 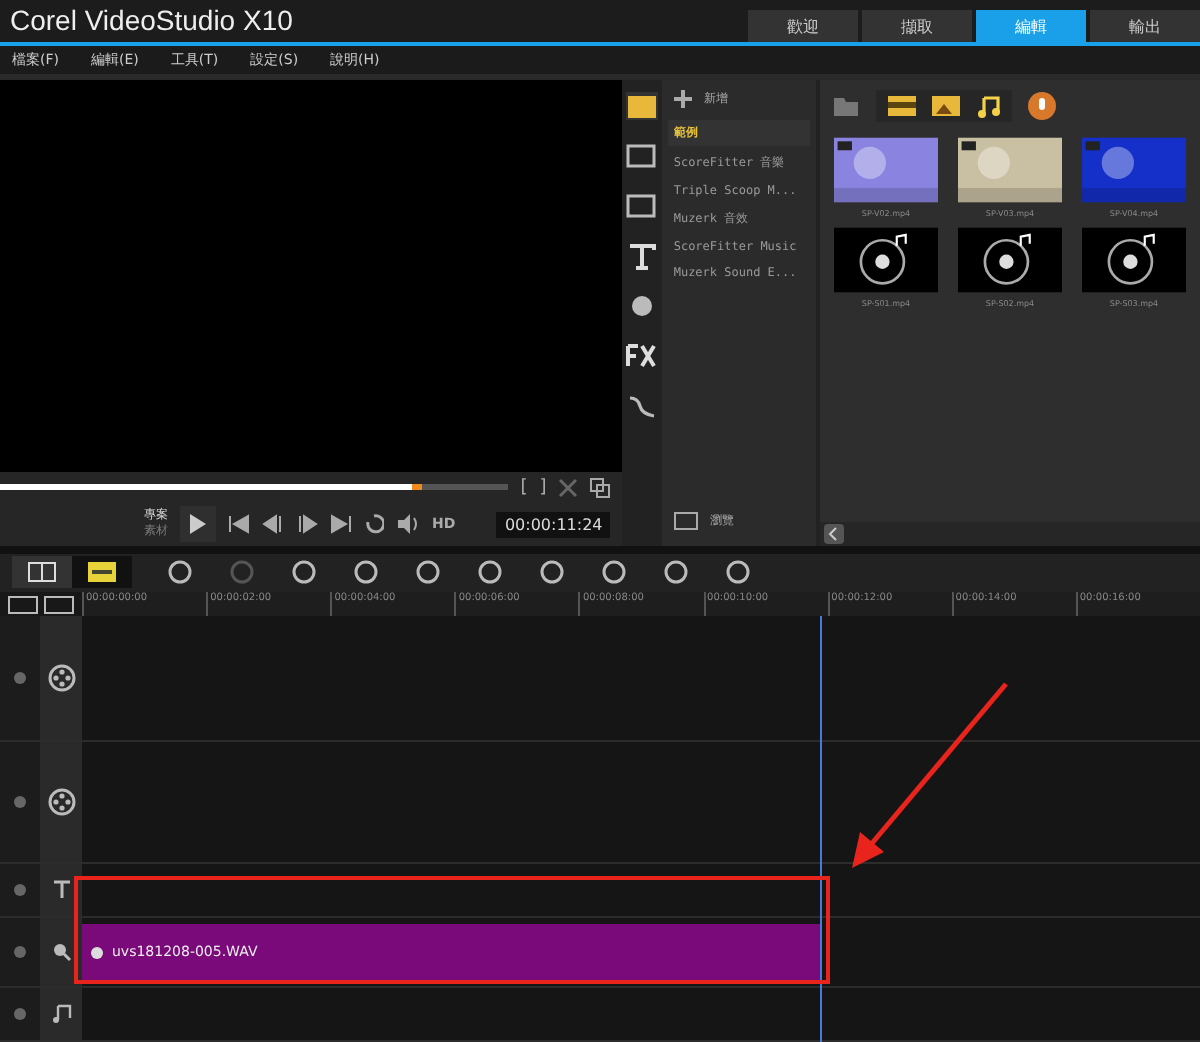 I want to click on close-icon, so click(x=568, y=487).